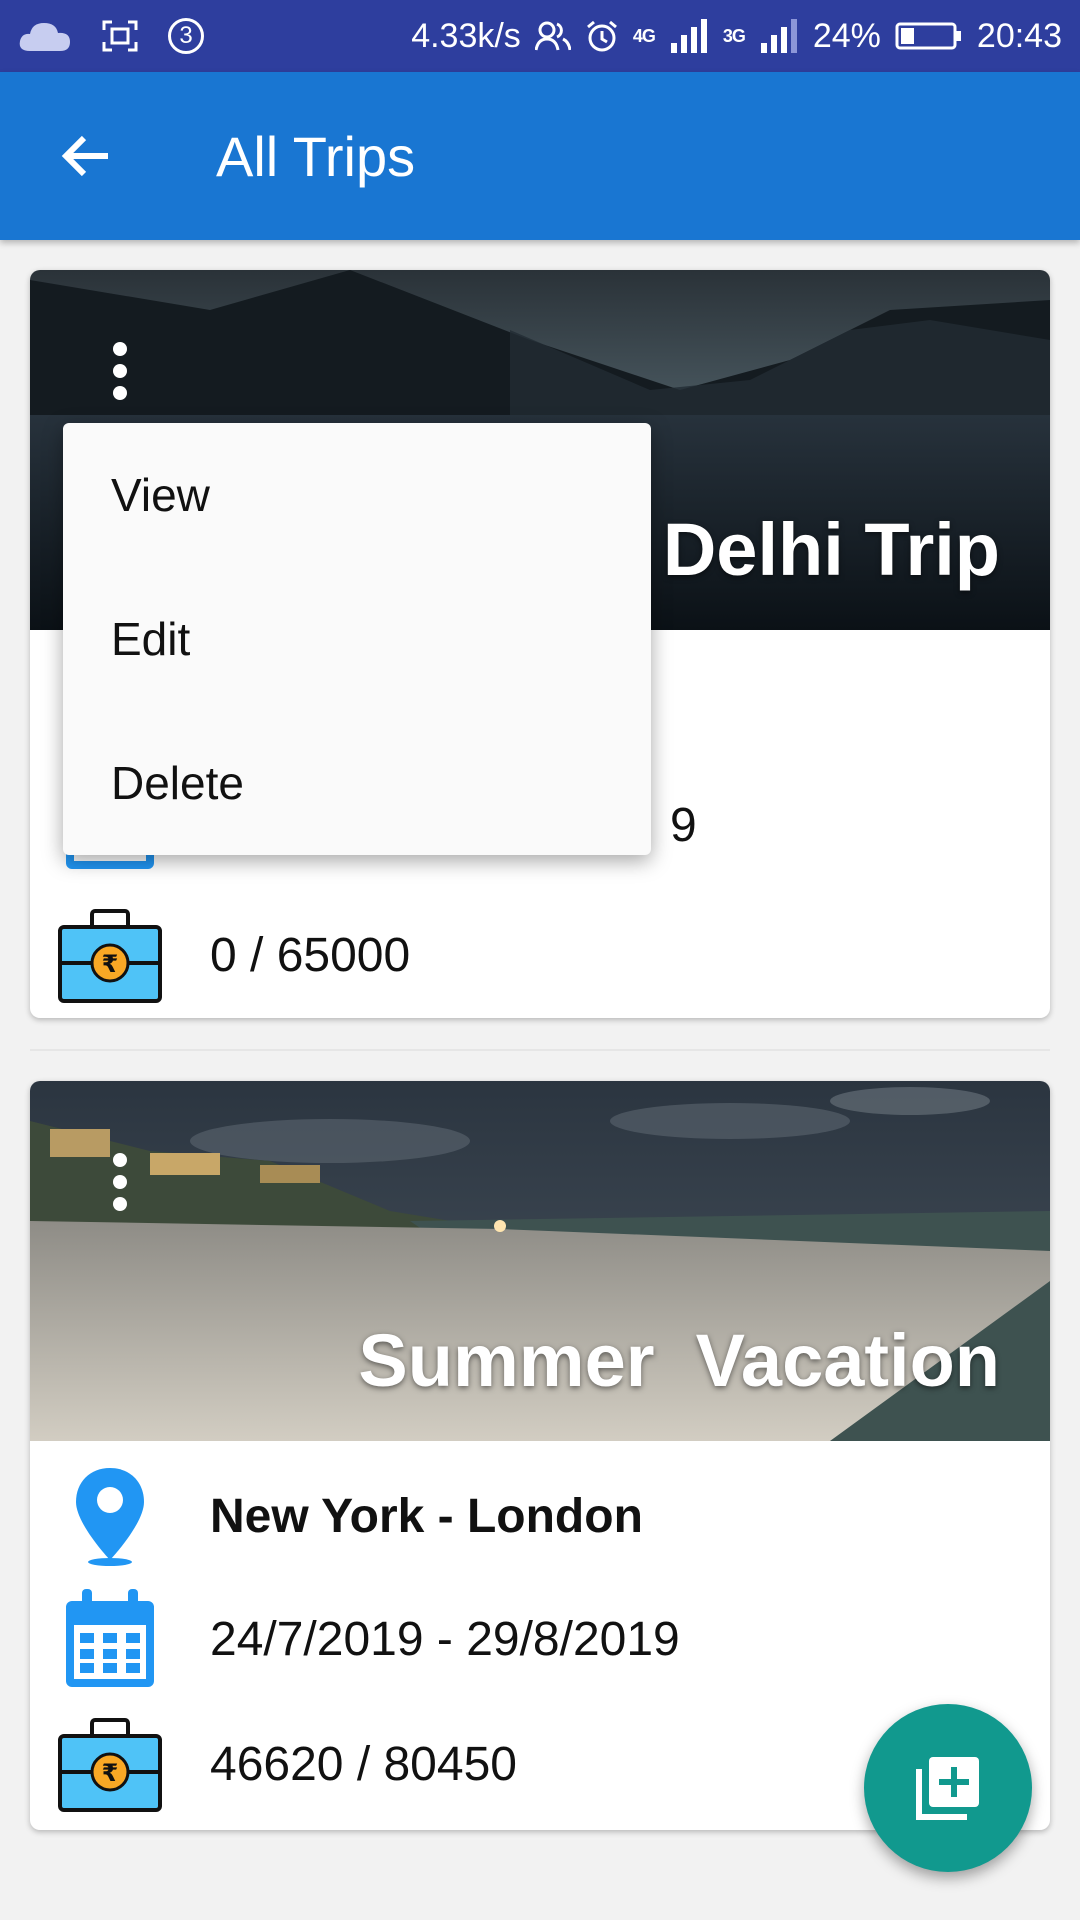 The image size is (1080, 1920). Describe the element at coordinates (466, 35) in the screenshot. I see `network-speed: 4.33k/s` at that location.